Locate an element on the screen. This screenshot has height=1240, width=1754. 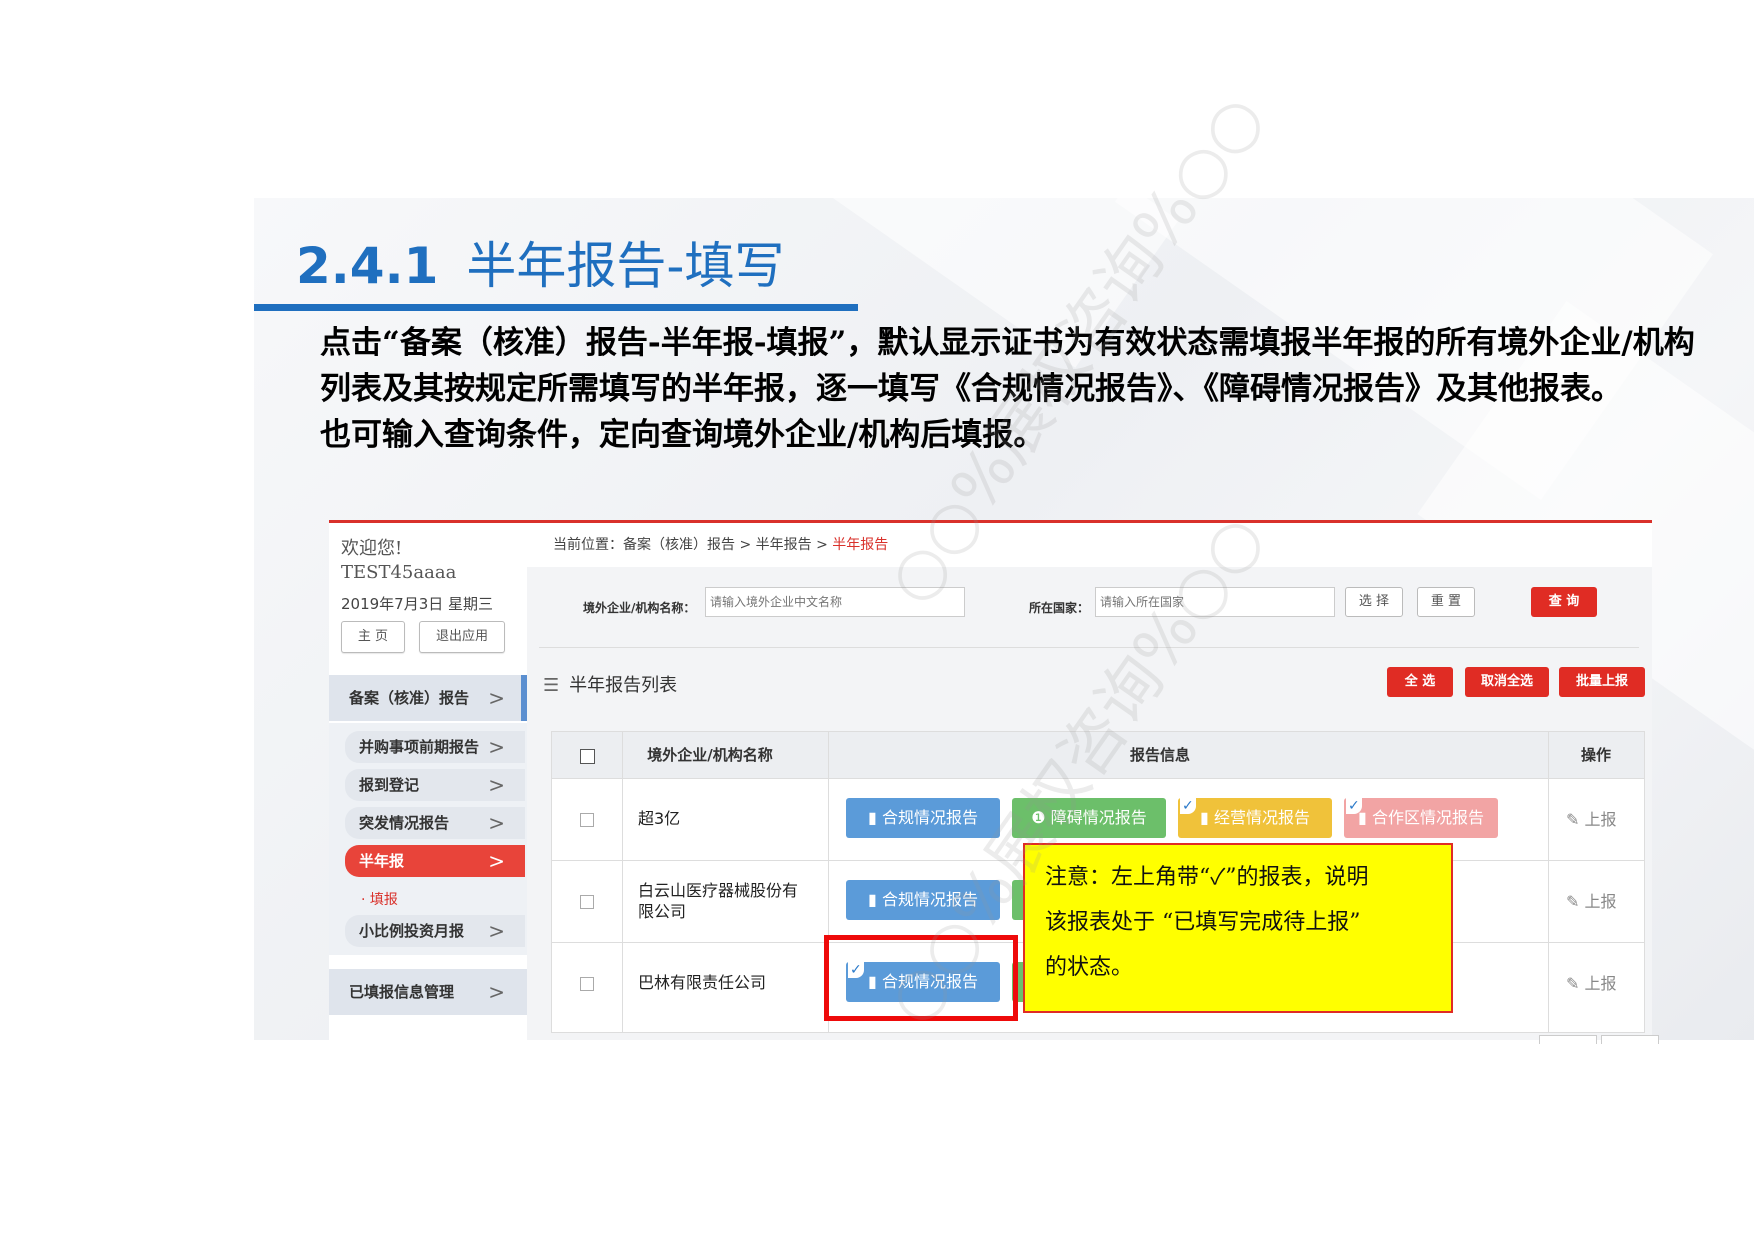
reset-button: 重 置 is located at coordinates (1446, 602).